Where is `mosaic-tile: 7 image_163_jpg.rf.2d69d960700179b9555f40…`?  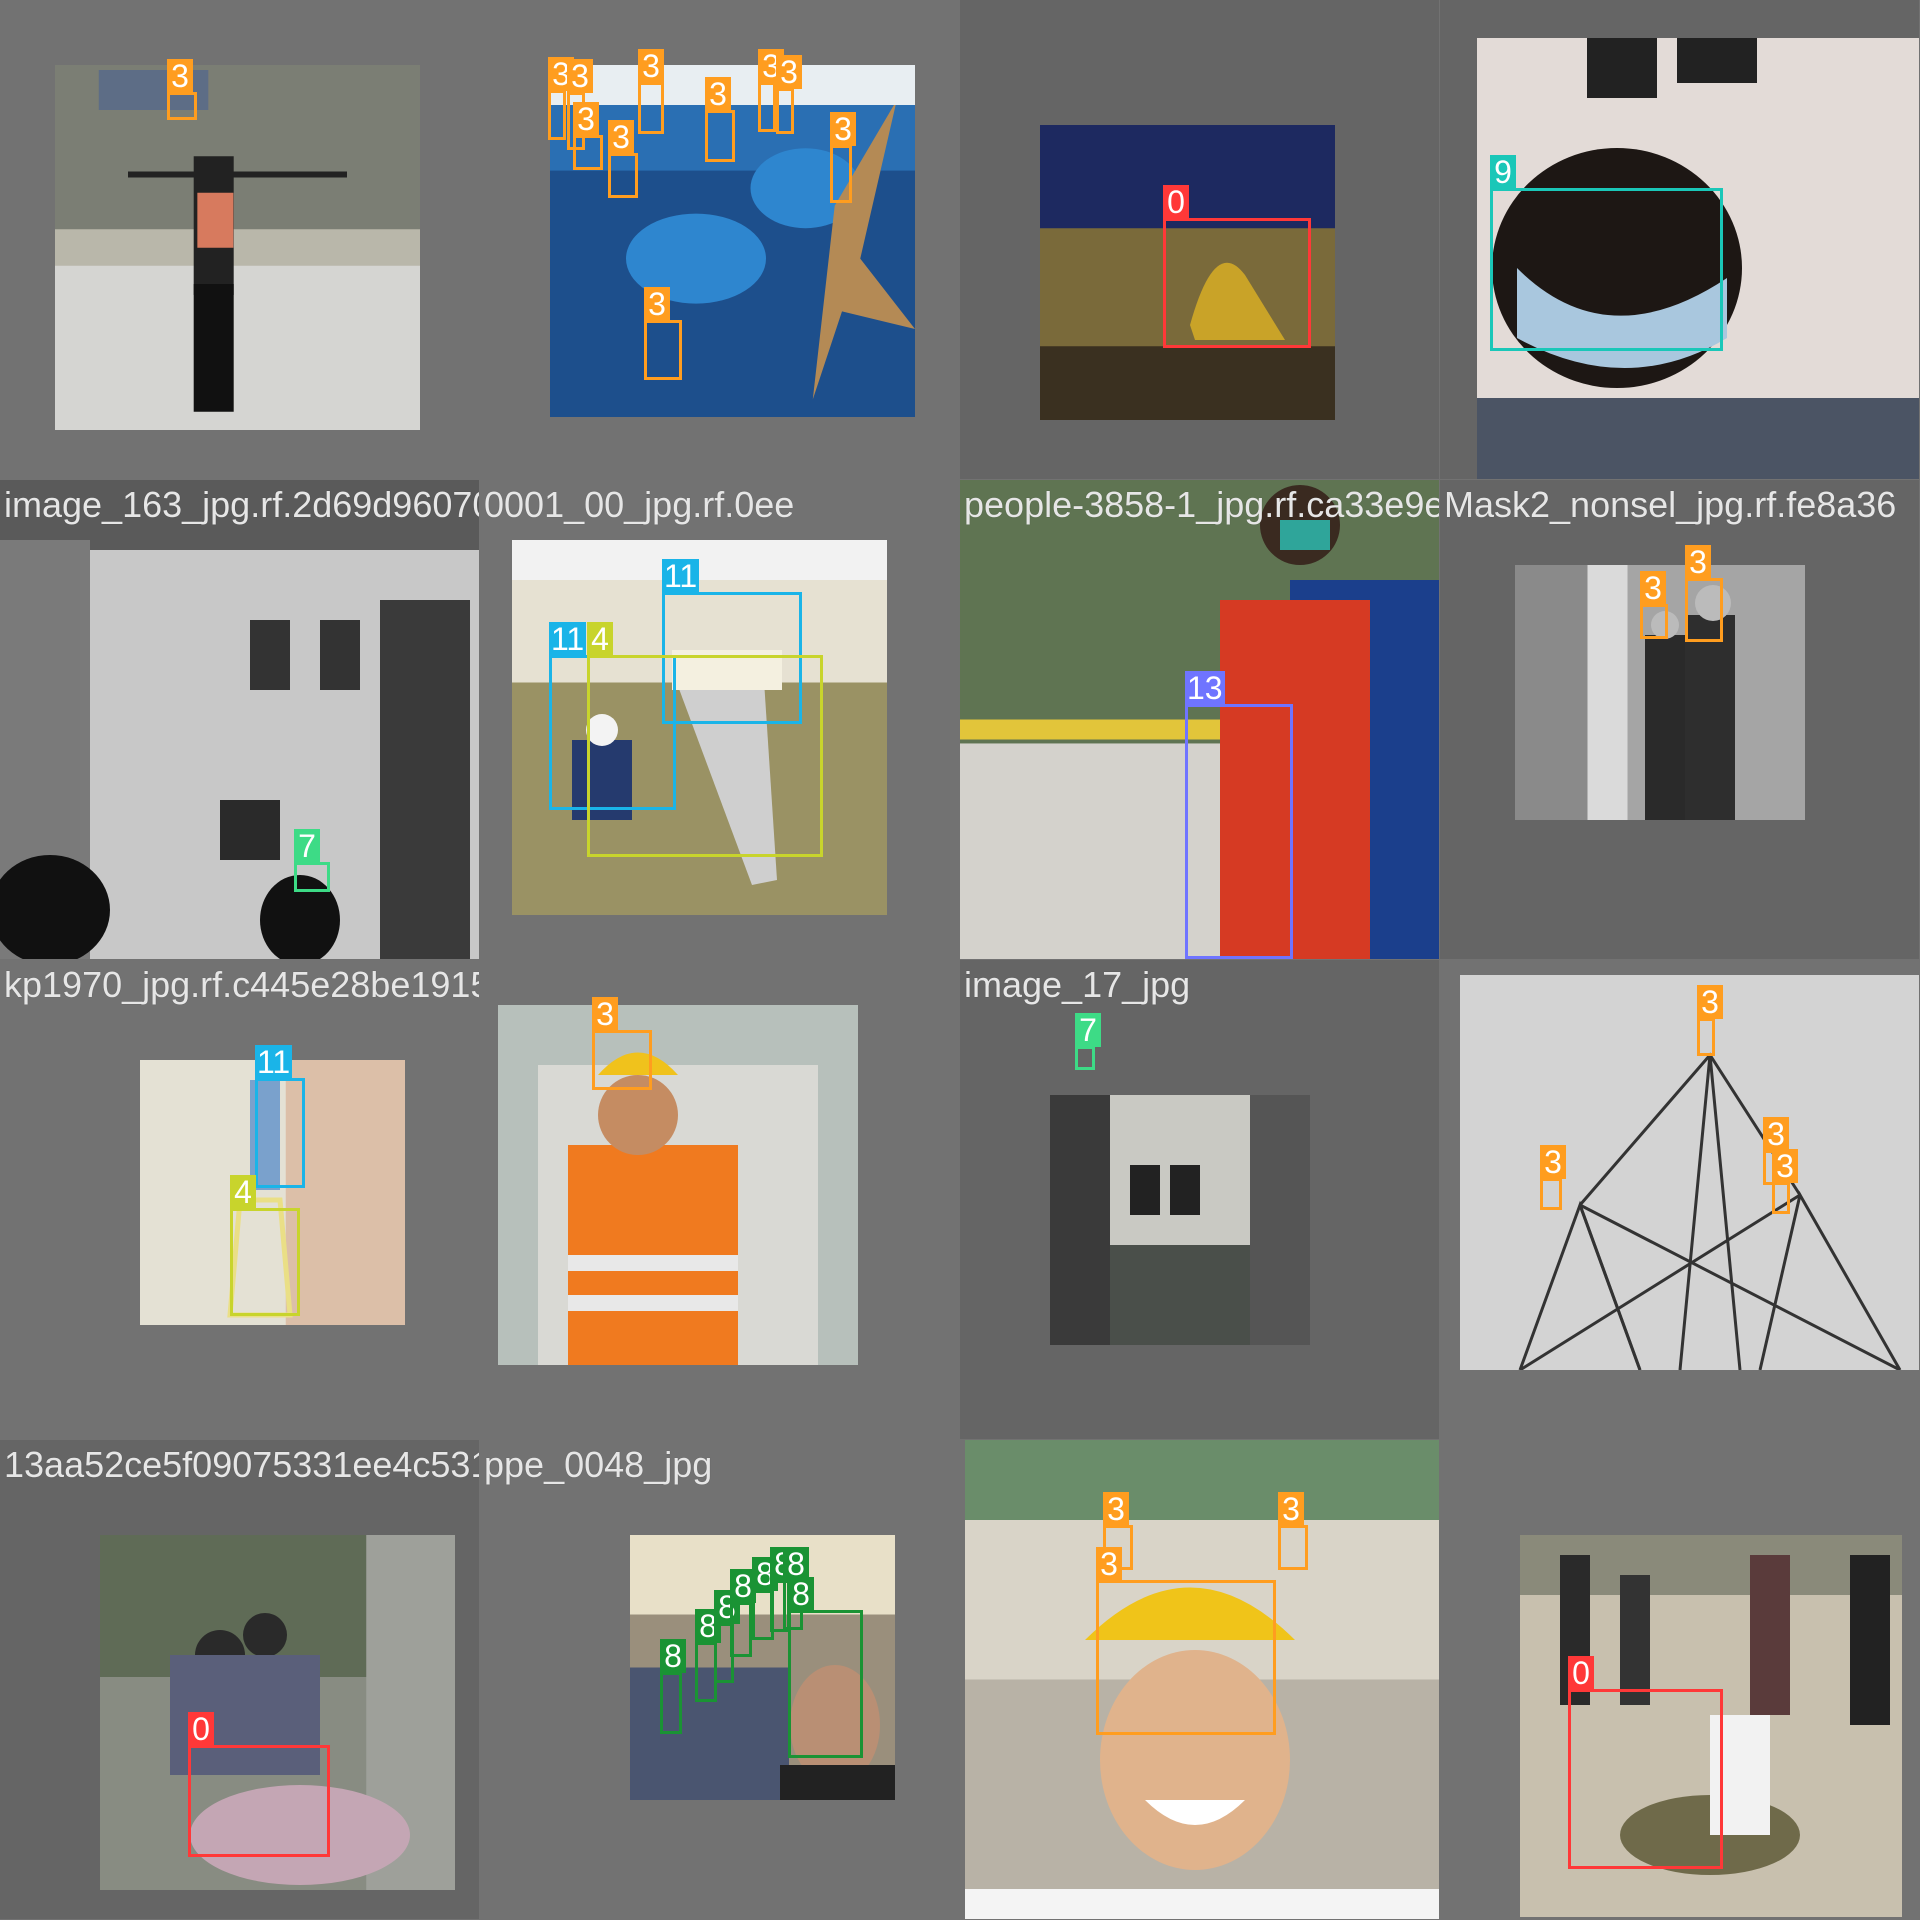 mosaic-tile: 7 image_163_jpg.rf.2d69d960700179b9555f40… is located at coordinates (239, 719).